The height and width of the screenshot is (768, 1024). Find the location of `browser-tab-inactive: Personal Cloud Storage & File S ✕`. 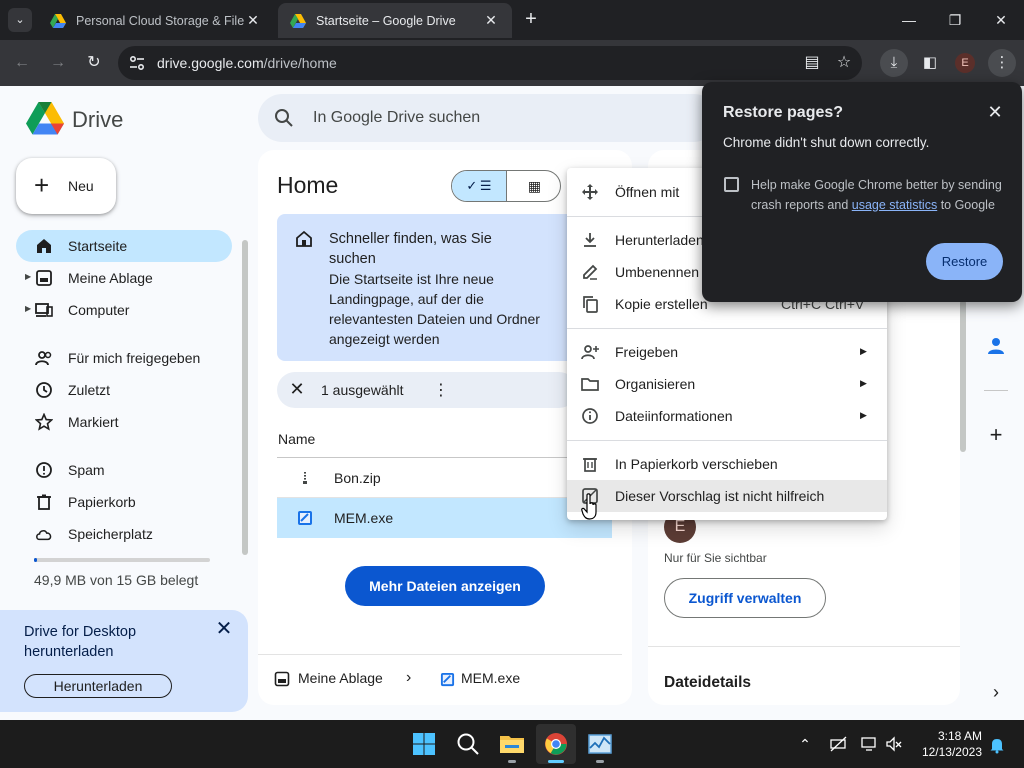

browser-tab-inactive: Personal Cloud Storage & File S ✕ is located at coordinates (156, 20).